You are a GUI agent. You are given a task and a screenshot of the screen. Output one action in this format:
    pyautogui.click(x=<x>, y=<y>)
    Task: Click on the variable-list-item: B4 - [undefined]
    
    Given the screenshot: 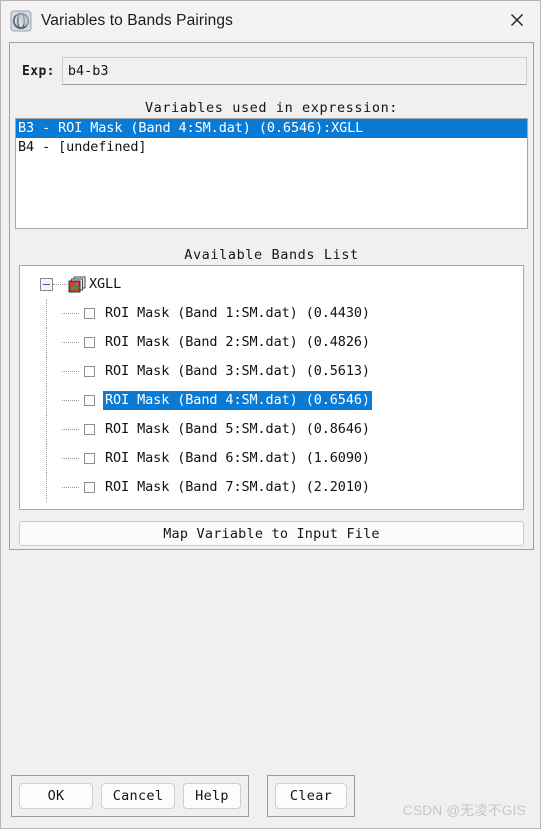 What is the action you would take?
    pyautogui.click(x=271, y=147)
    